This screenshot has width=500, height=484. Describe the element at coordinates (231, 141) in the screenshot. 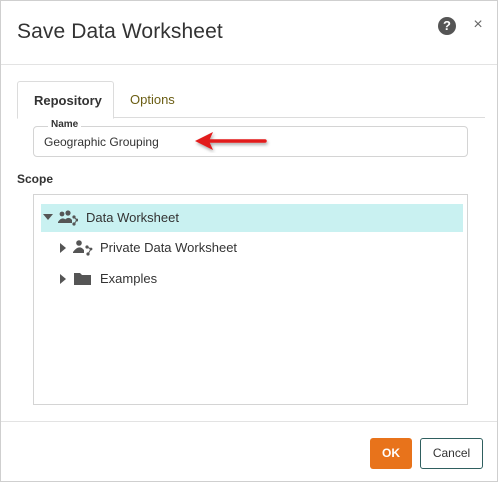

I see `red-arrow-icon` at that location.